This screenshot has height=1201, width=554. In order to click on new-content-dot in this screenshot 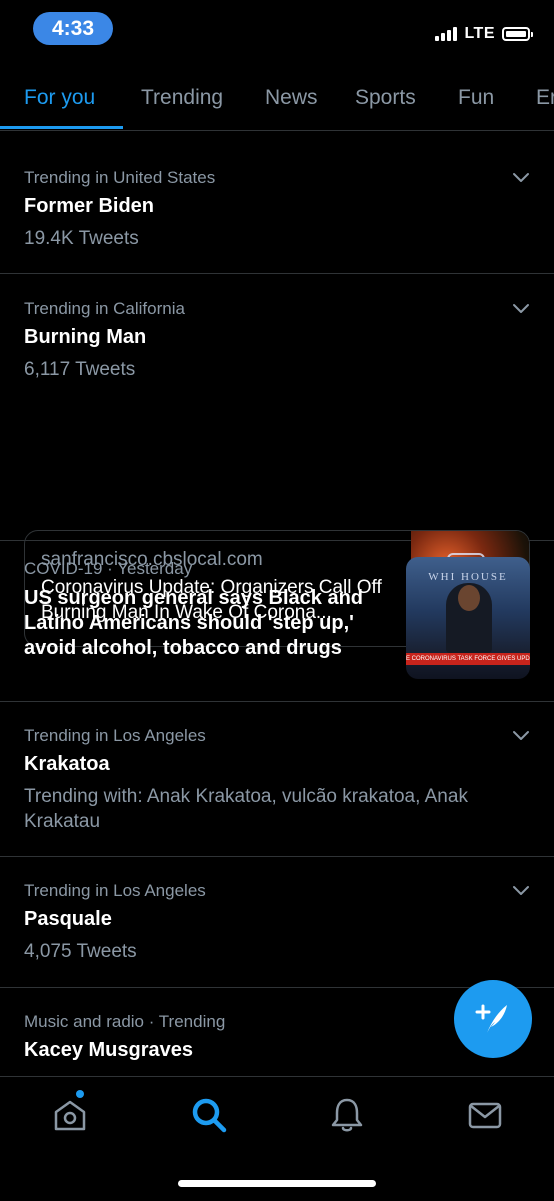, I will do `click(80, 1094)`.